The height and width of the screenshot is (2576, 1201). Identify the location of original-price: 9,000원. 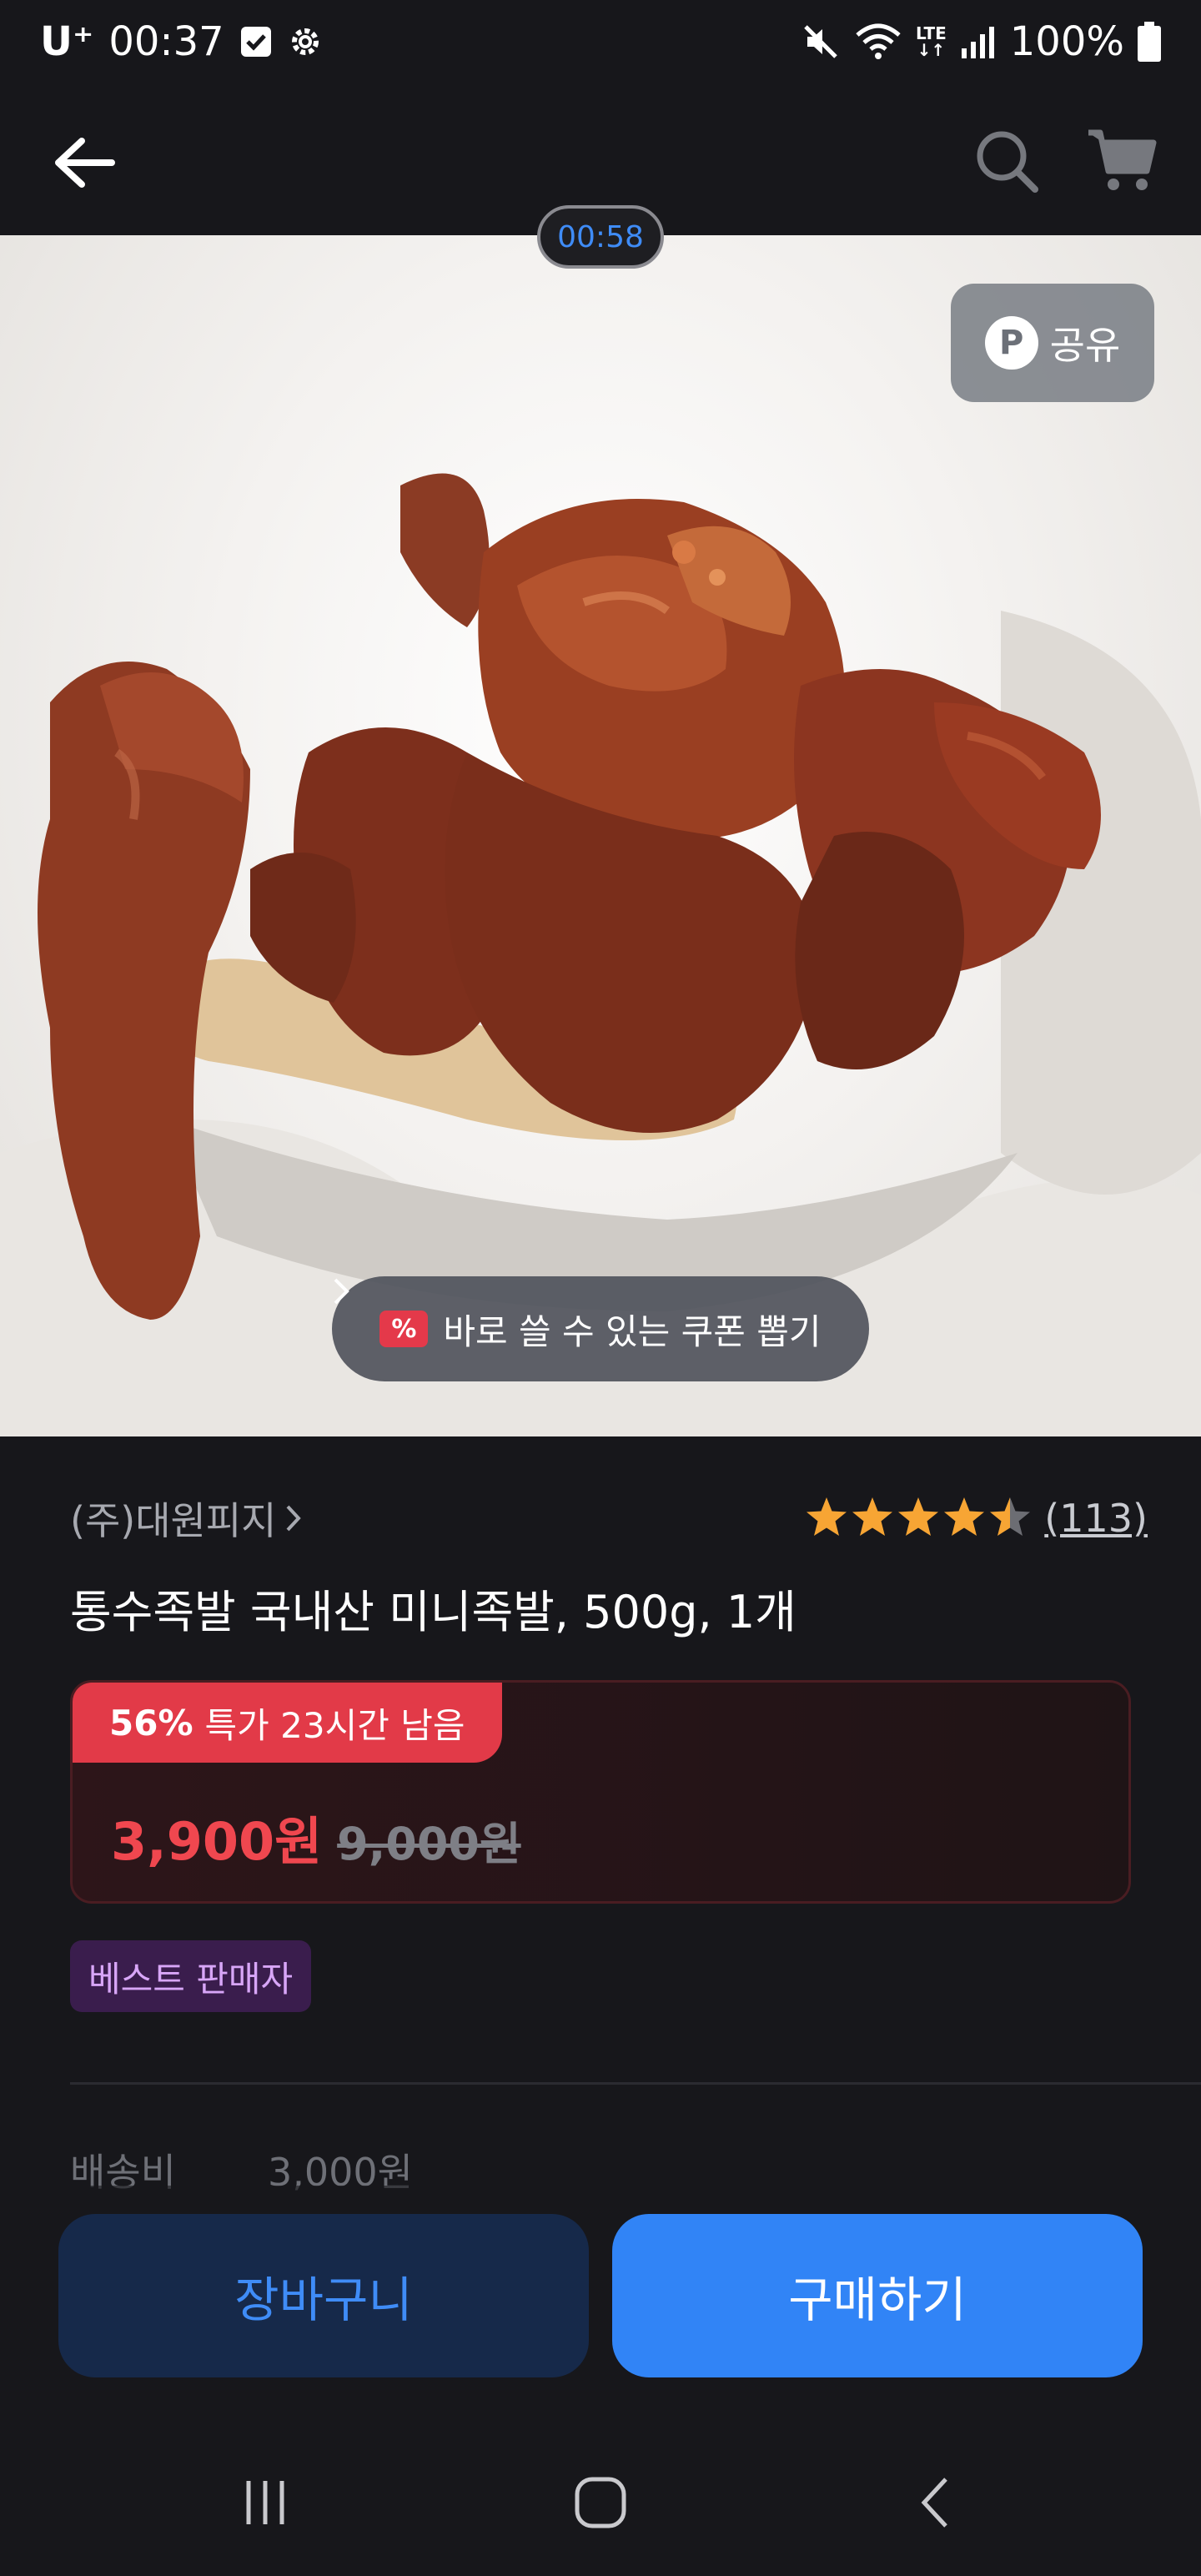
(429, 1844).